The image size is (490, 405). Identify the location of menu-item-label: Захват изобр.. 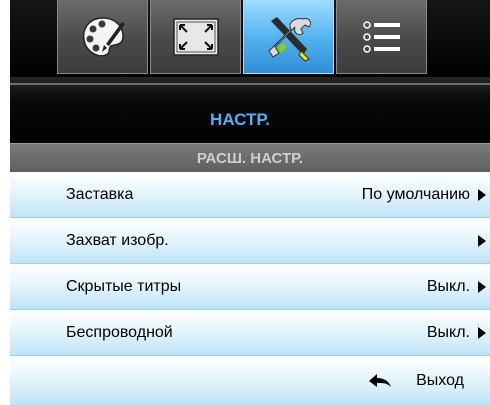
(117, 240).